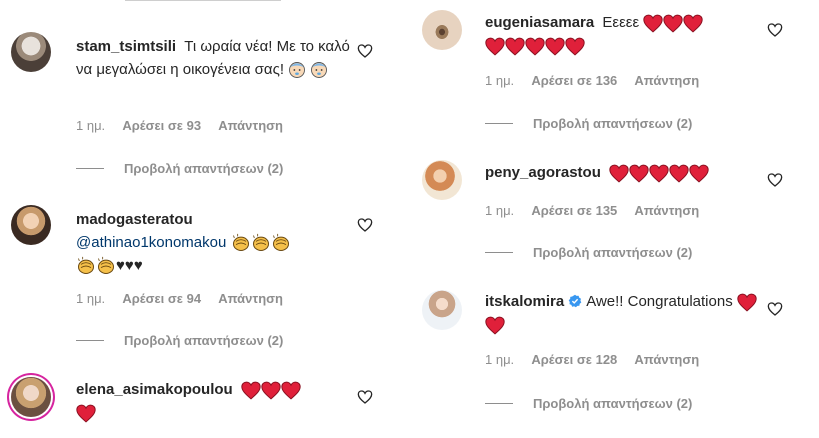 The width and height of the screenshot is (819, 438). What do you see at coordinates (161, 298) in the screenshot?
I see `likes-count: Αρέσει σε 94` at bounding box center [161, 298].